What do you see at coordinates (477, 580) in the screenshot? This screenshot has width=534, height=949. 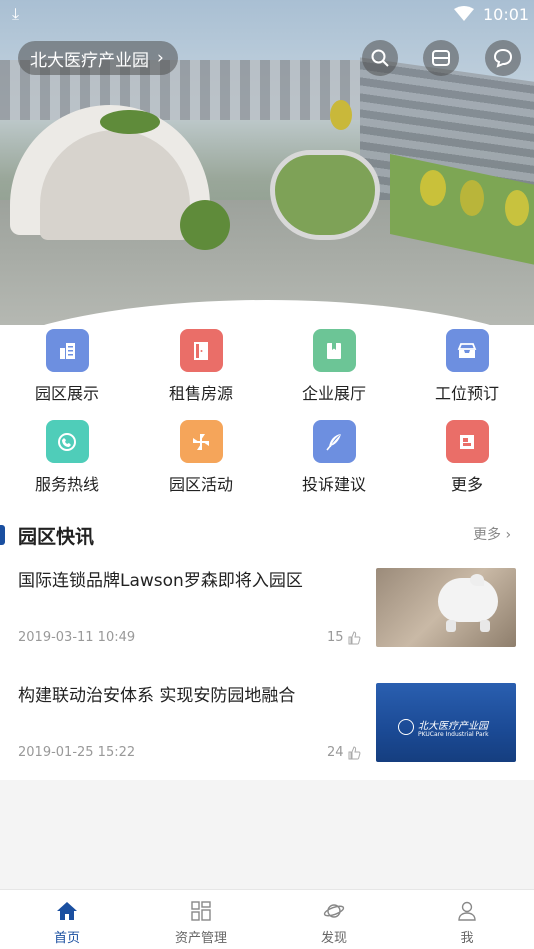 I see `piggy-bank-ear` at bounding box center [477, 580].